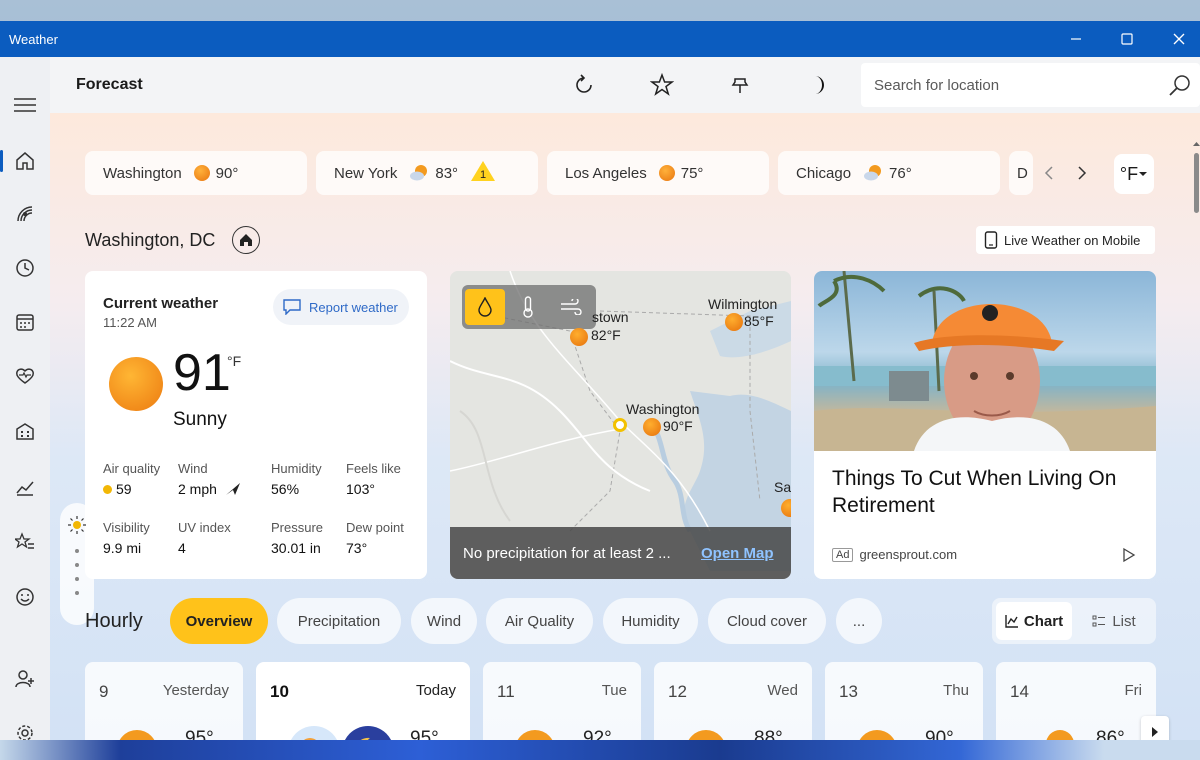 The image size is (1200, 760). Describe the element at coordinates (246, 240) in the screenshot. I see `set-home-button` at that location.